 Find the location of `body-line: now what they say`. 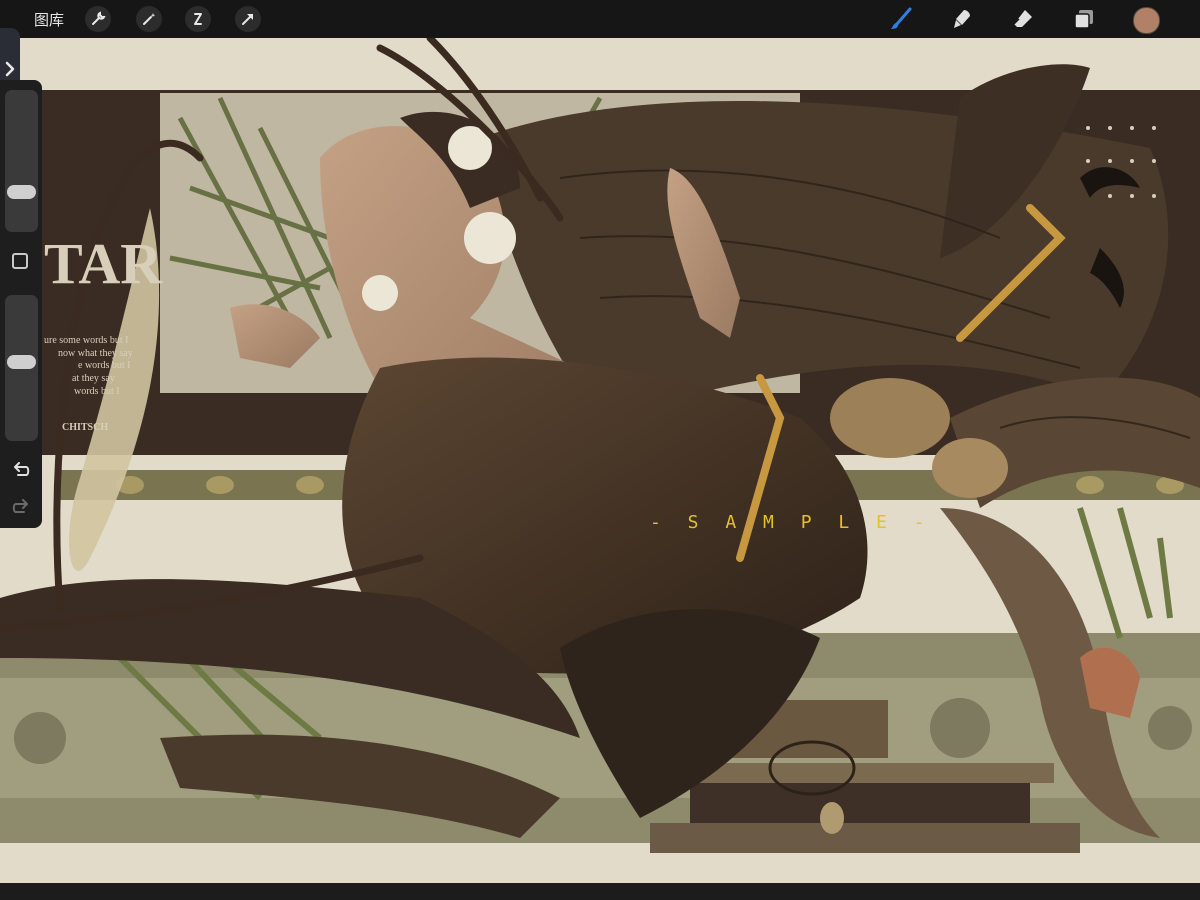

body-line: now what they say is located at coordinates (95, 353).